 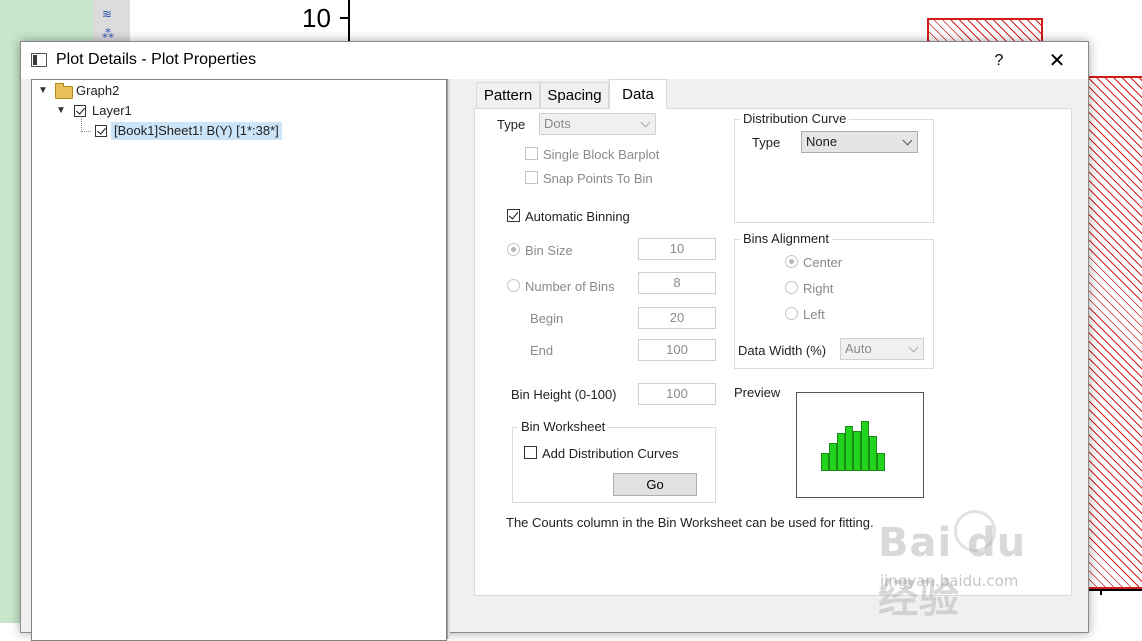 What do you see at coordinates (677, 318) in the screenshot?
I see `begin-field: 20` at bounding box center [677, 318].